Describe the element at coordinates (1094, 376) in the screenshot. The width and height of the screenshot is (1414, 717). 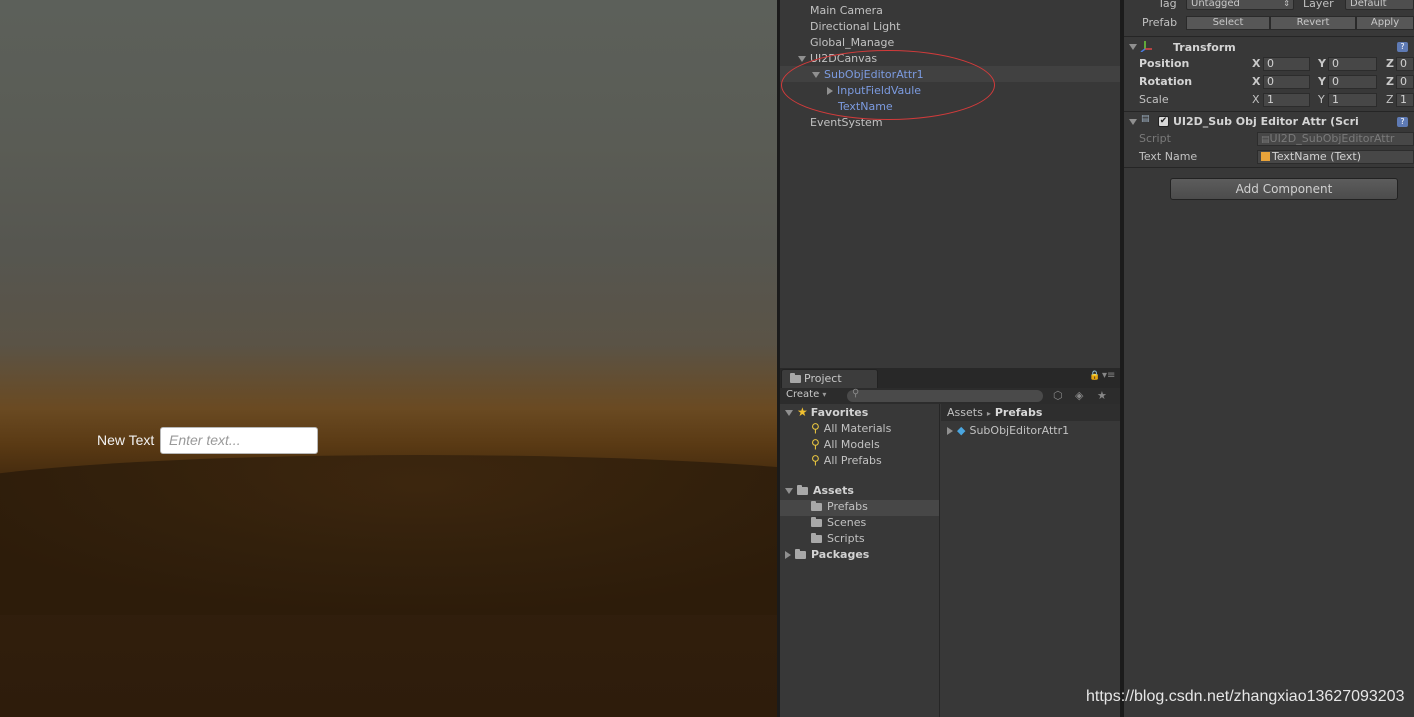
I see `lock-icon: 🔒` at that location.